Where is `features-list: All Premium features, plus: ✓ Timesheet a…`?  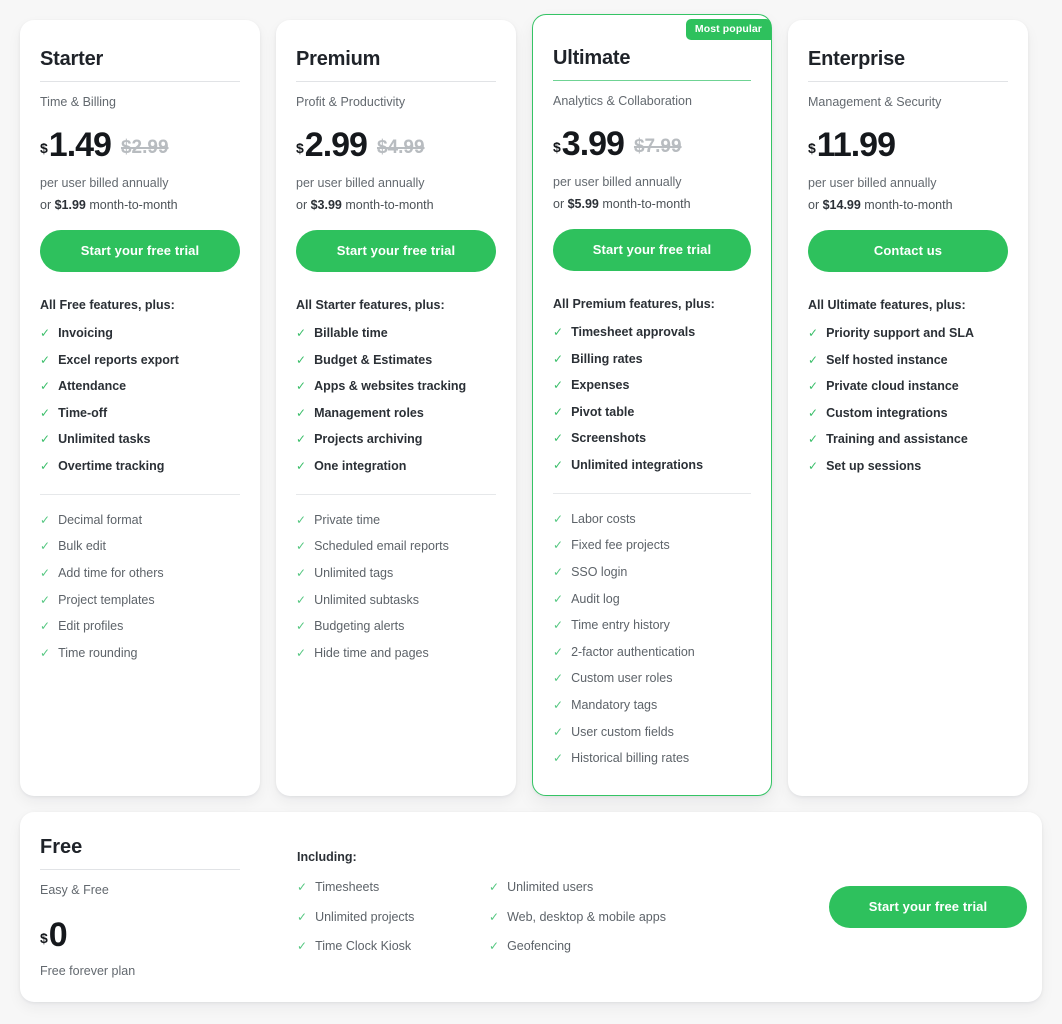
features-list: All Premium features, plus: ✓ Timesheet a… is located at coordinates (652, 532).